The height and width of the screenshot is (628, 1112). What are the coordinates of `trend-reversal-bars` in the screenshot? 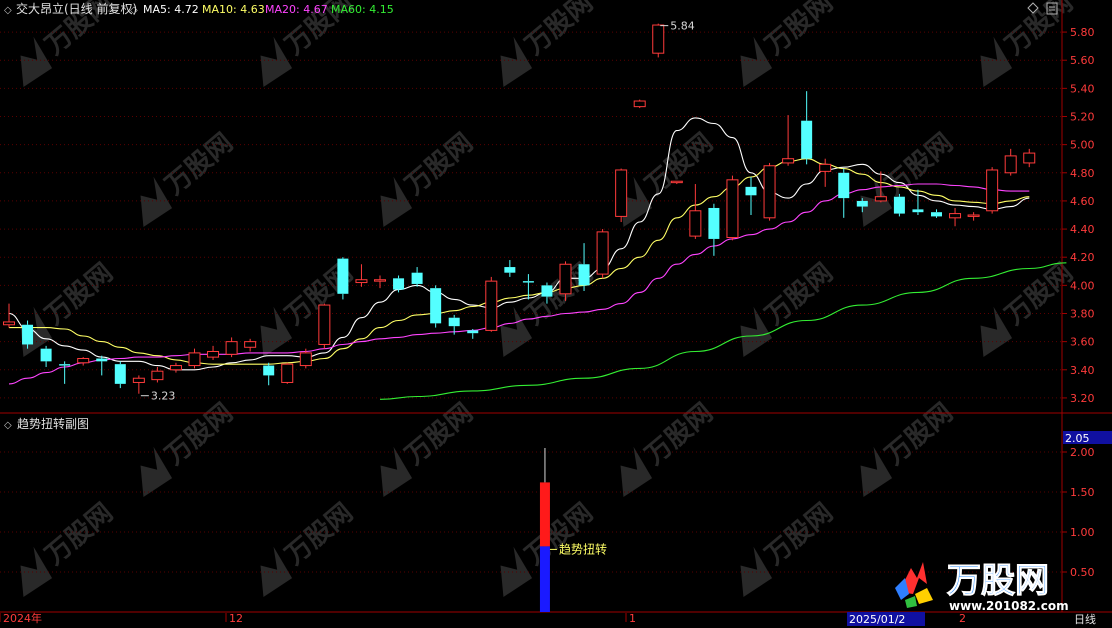 It's located at (544, 530).